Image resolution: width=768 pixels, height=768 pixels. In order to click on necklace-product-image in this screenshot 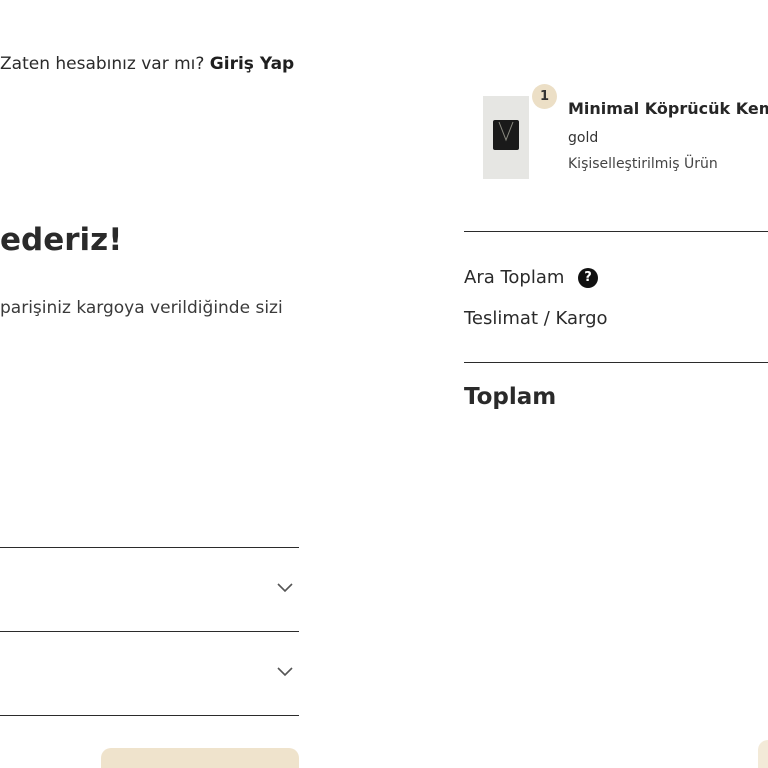, I will do `click(506, 137)`.